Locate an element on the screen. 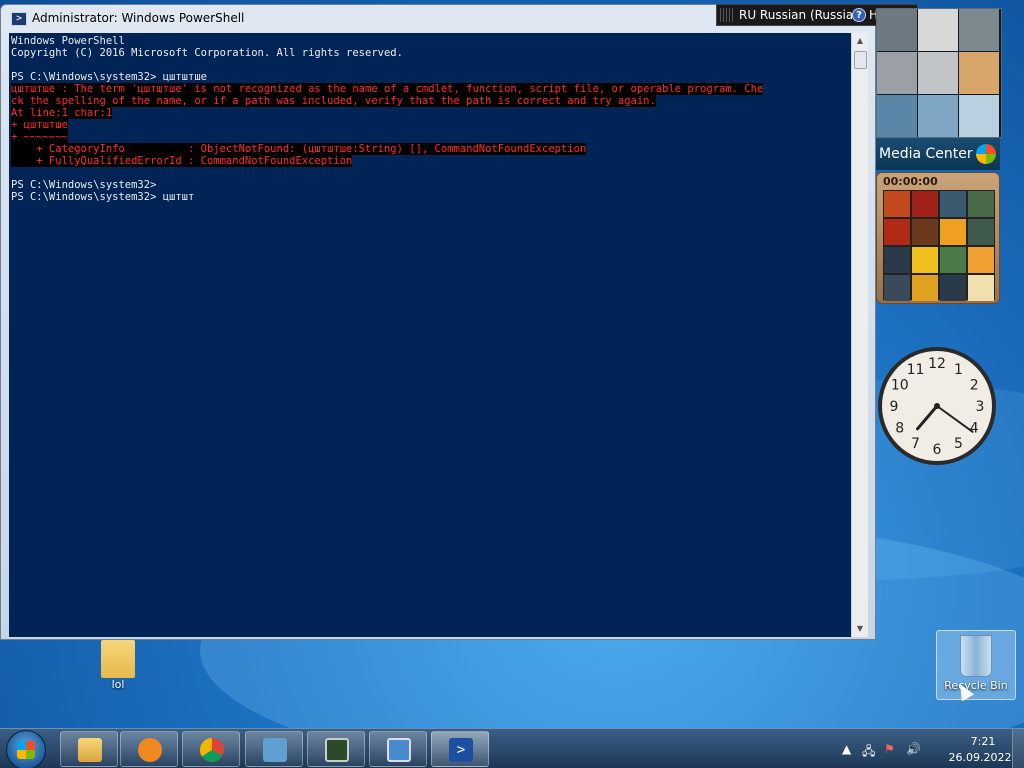 The image size is (1024, 768). taskbar-button-remote-desktop is located at coordinates (398, 749).